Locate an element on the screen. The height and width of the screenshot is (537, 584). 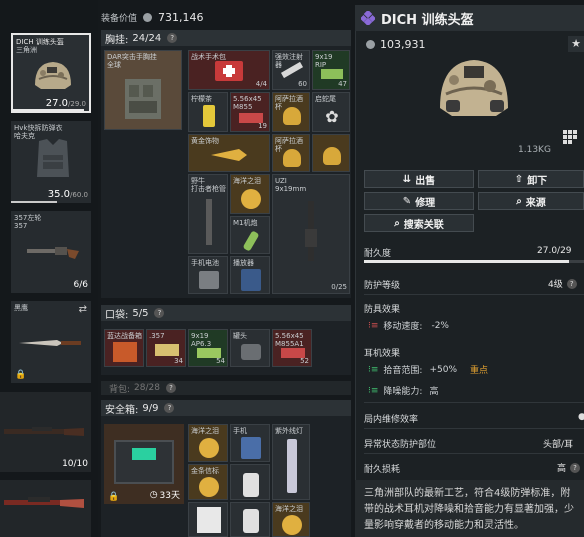
chest-item: 5.56x45 M855 19 is located at coordinates (250, 112).